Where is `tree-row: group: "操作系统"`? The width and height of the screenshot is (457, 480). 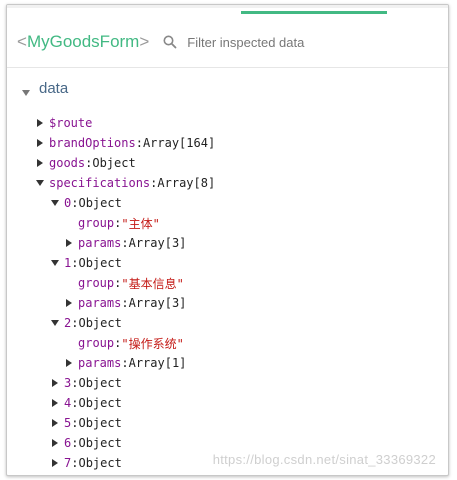
tree-row: group: "操作系统" is located at coordinates (124, 343).